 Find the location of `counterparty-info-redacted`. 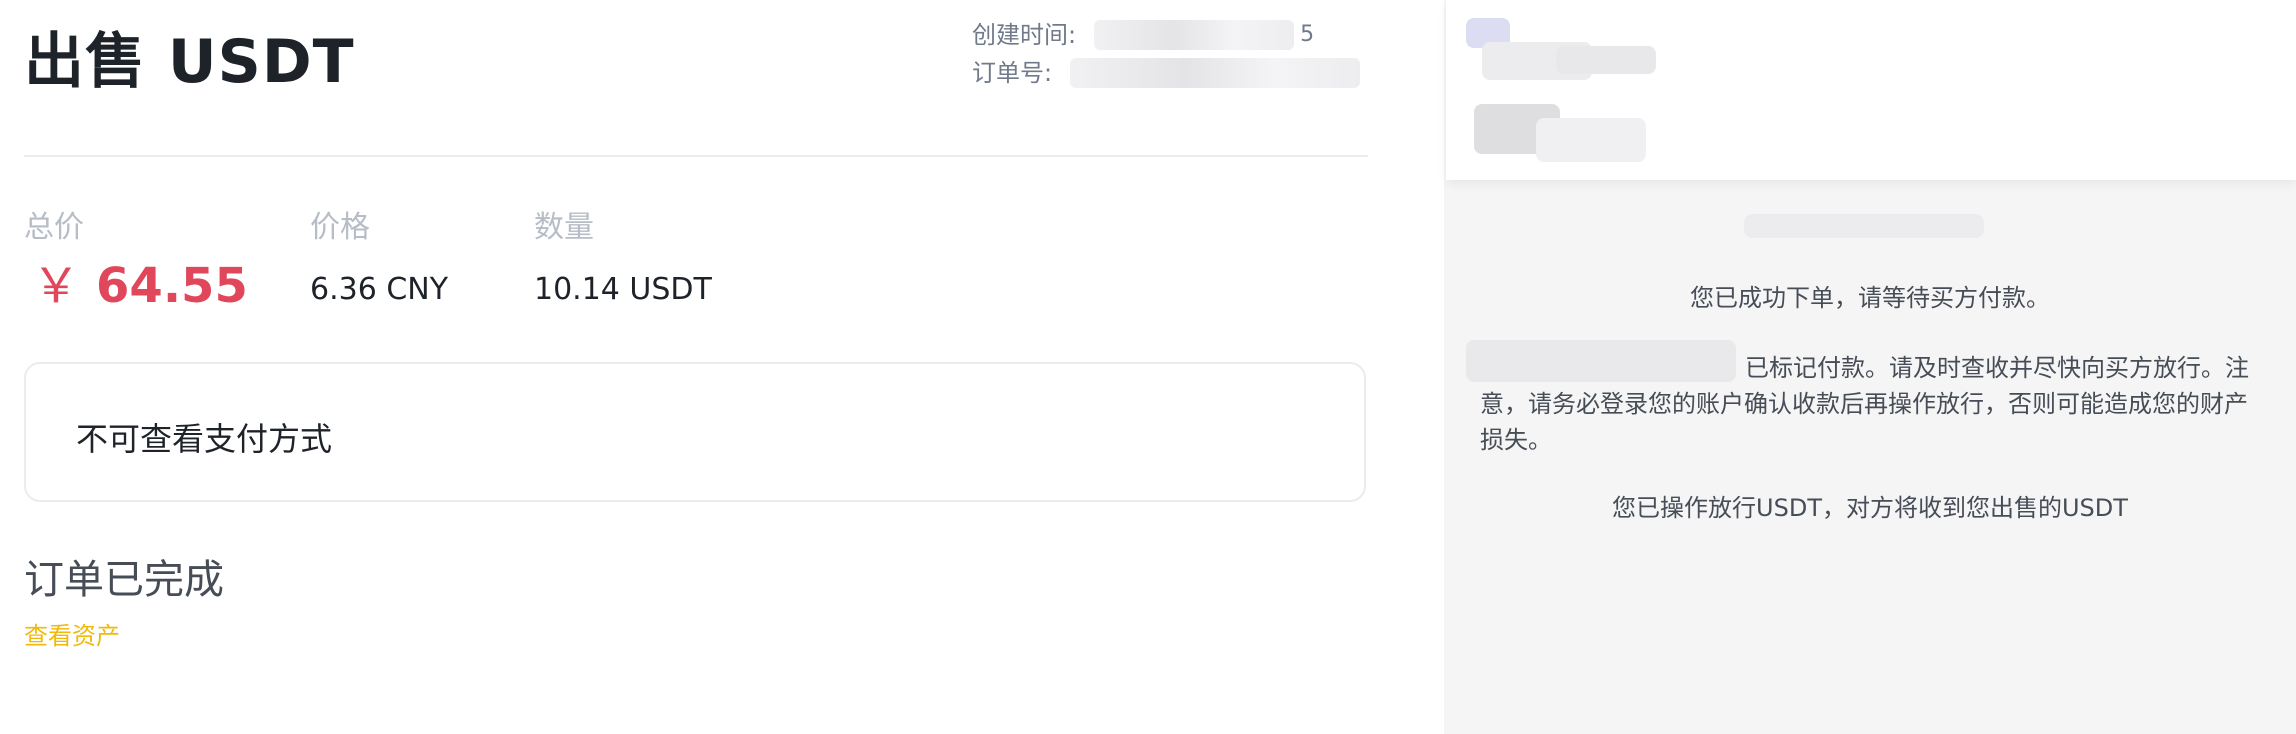

counterparty-info-redacted is located at coordinates (1606, 60).